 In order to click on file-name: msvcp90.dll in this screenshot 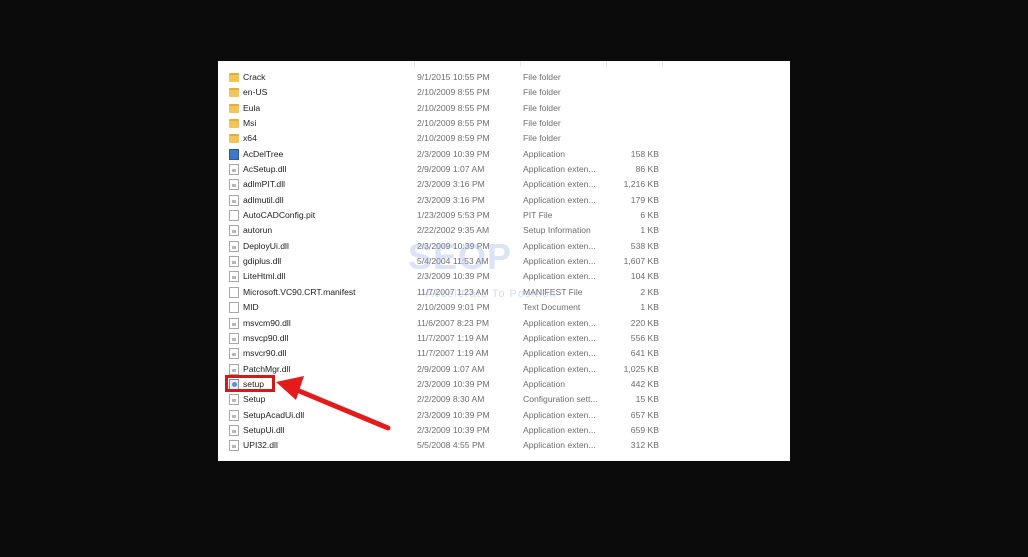, I will do `click(266, 337)`.